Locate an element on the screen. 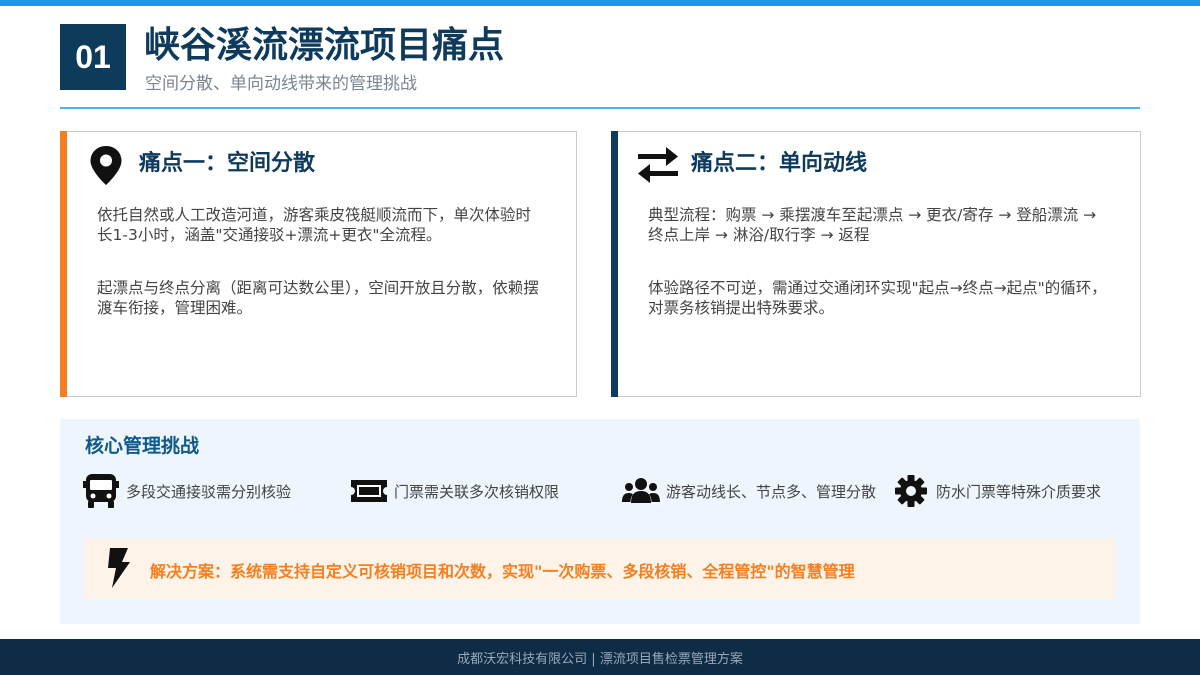 This screenshot has width=1200, height=675. card-paragraph: 起漂点与终点分离（距离可达数公里），空间开放且分散，依赖摆渡车衔接，管理困难。 is located at coordinates (318, 298).